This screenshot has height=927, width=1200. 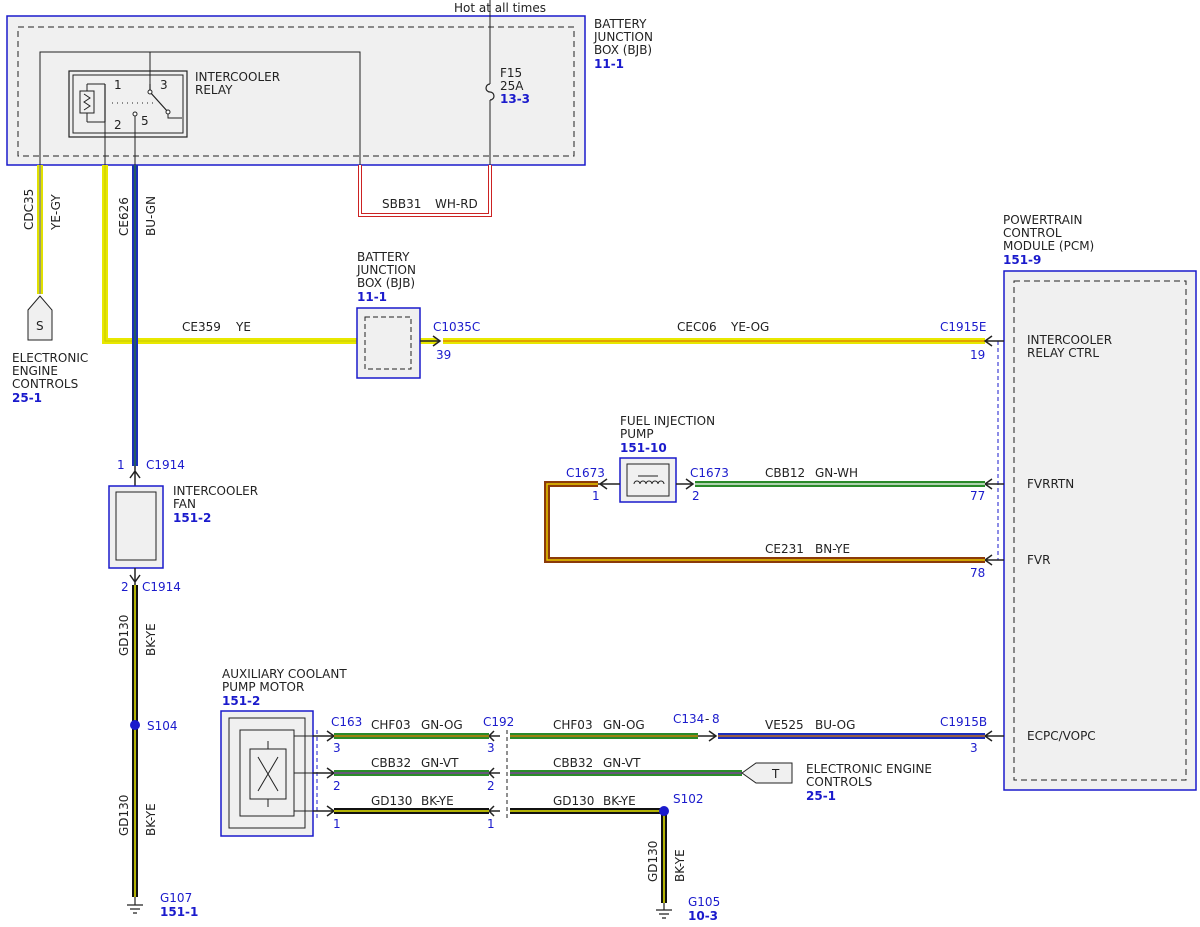 What do you see at coordinates (573, 725) in the screenshot?
I see `chf03-b-circuit: CHF03` at bounding box center [573, 725].